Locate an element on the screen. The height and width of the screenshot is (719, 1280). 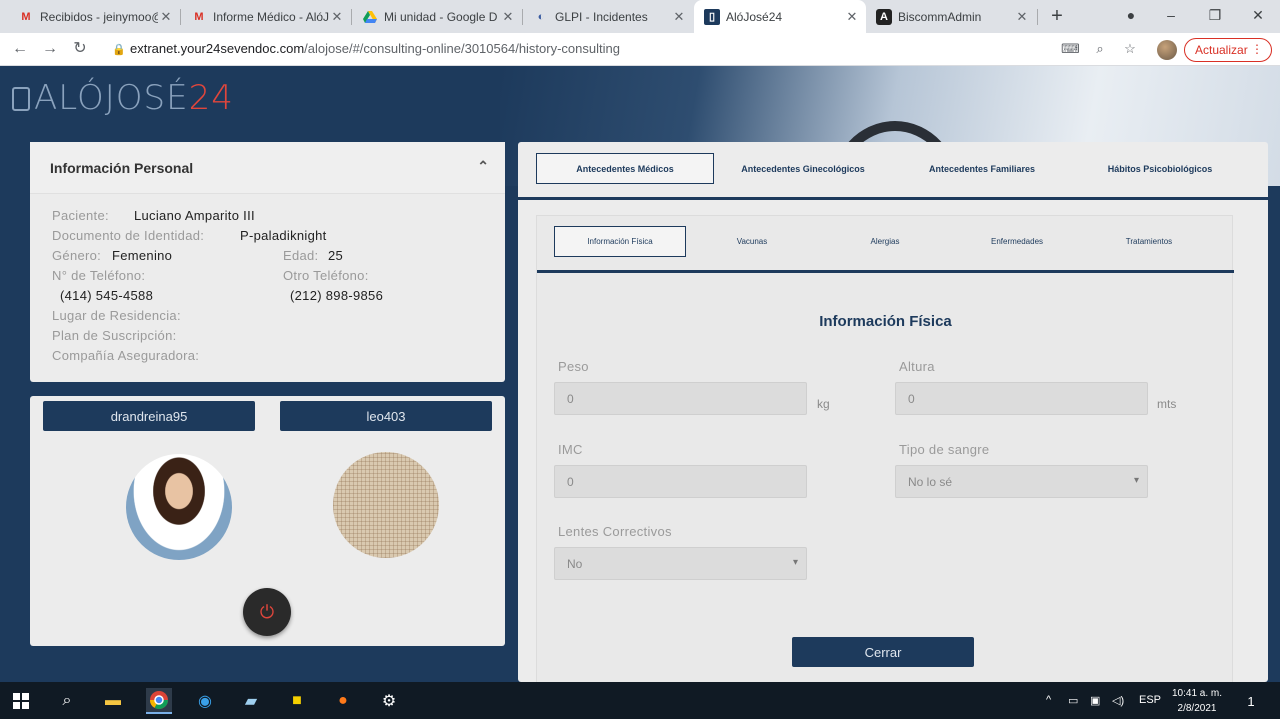
weight-input: 0 is located at coordinates (680, 398).